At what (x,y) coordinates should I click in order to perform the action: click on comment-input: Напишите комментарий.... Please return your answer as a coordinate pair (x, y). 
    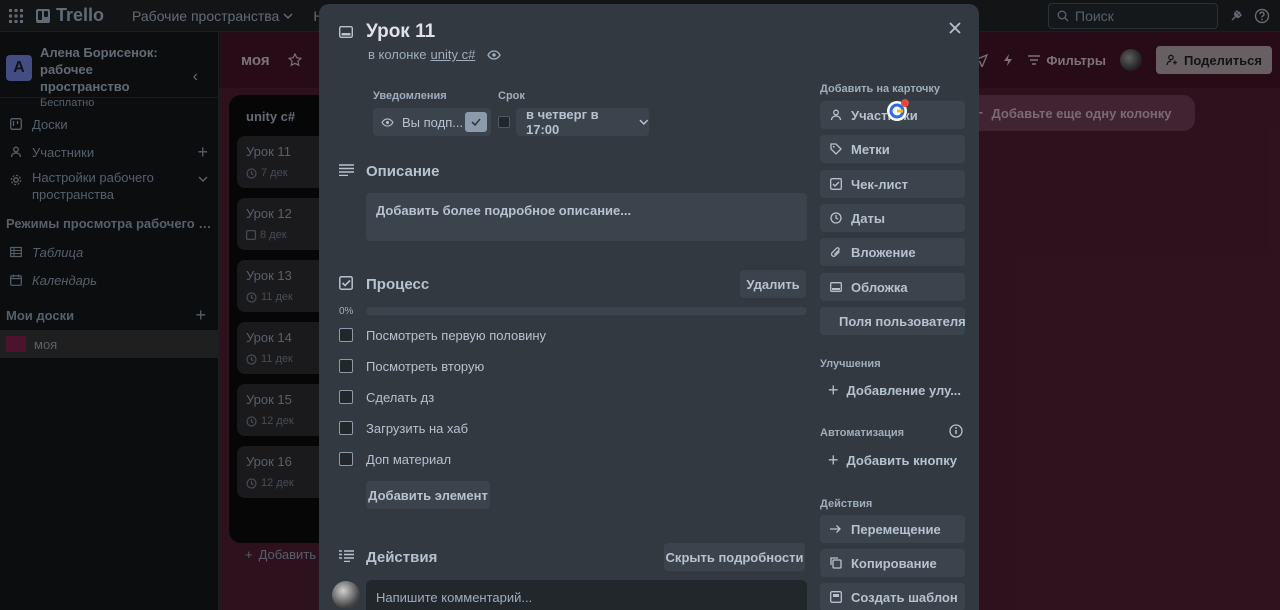
    Looking at the image, I should click on (586, 595).